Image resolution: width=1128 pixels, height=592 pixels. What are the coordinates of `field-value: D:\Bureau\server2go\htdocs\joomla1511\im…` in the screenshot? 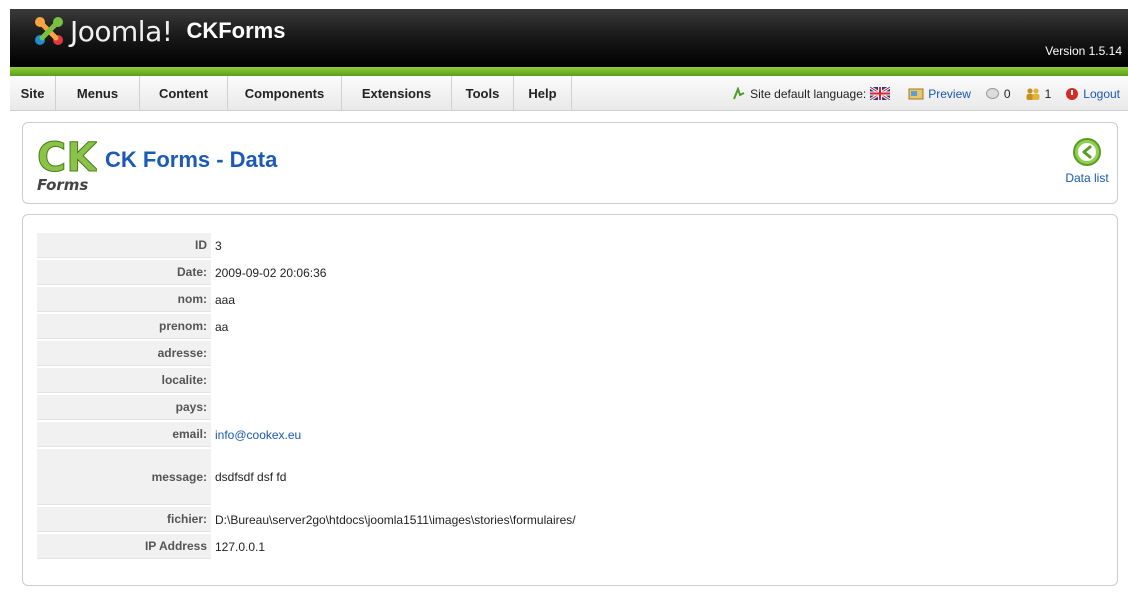 It's located at (395, 519).